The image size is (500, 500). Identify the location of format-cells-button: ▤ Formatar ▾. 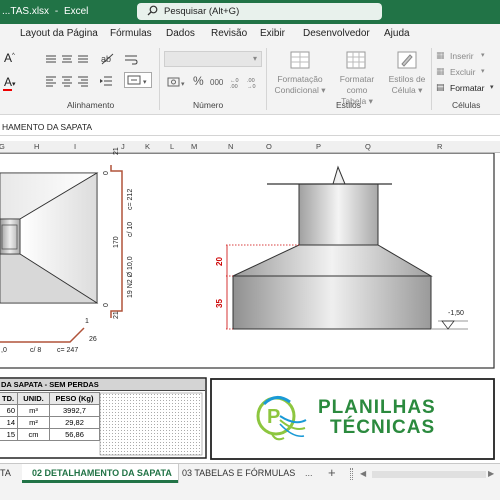
(466, 87).